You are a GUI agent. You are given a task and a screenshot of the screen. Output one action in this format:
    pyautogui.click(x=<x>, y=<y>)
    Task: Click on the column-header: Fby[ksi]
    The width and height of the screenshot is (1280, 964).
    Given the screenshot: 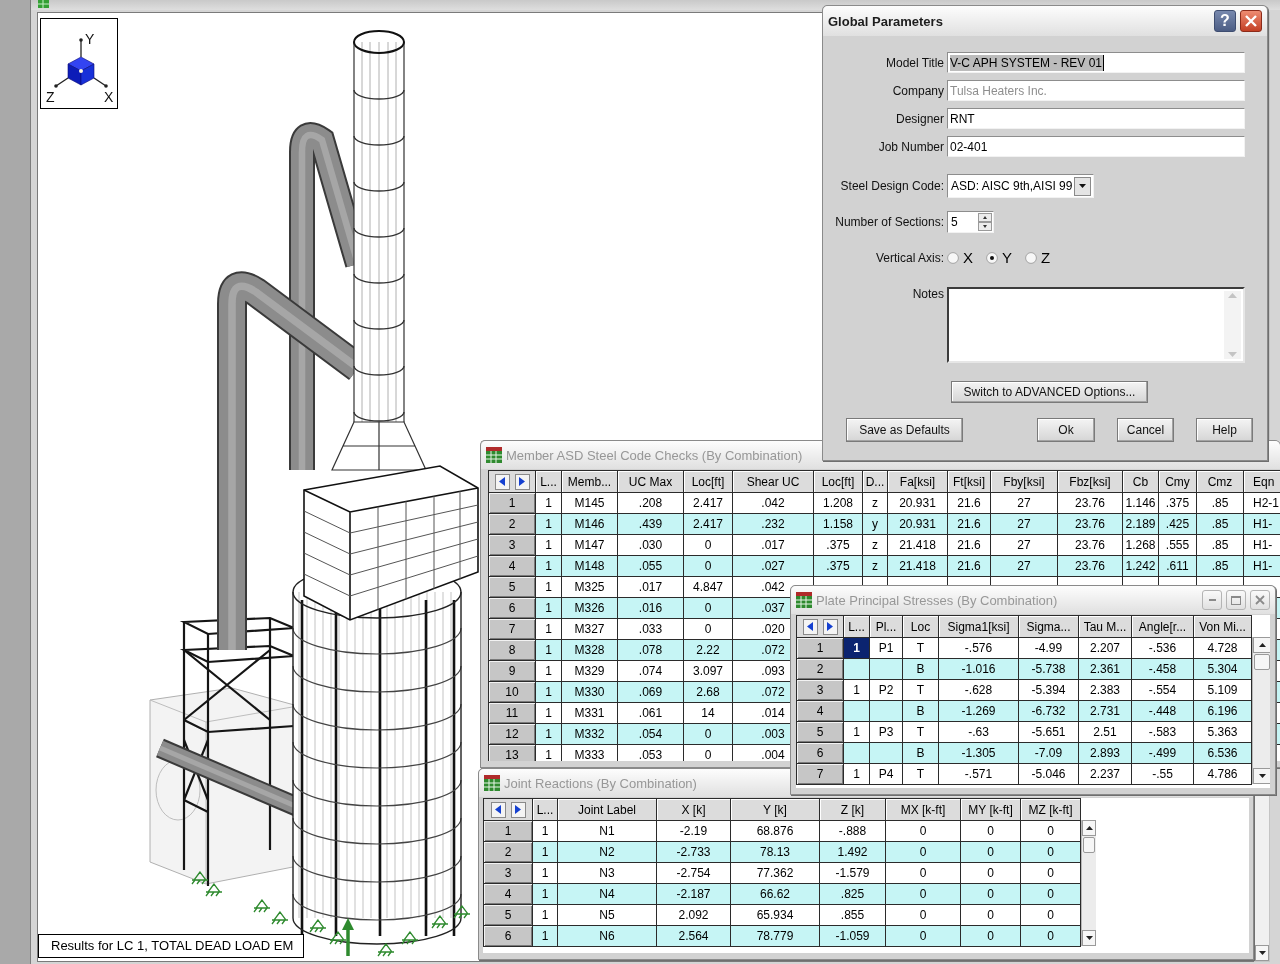 What is the action you would take?
    pyautogui.click(x=1024, y=481)
    